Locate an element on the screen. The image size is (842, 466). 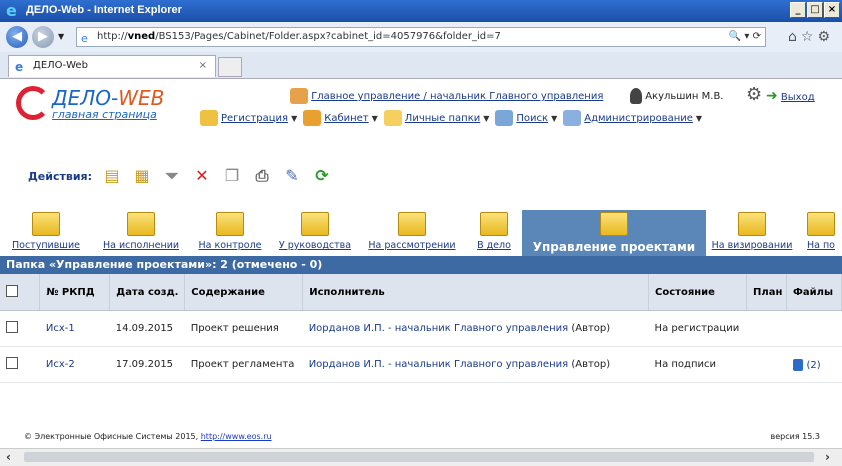
menu-administration: Администрирование ▼ is located at coordinates (632, 118).